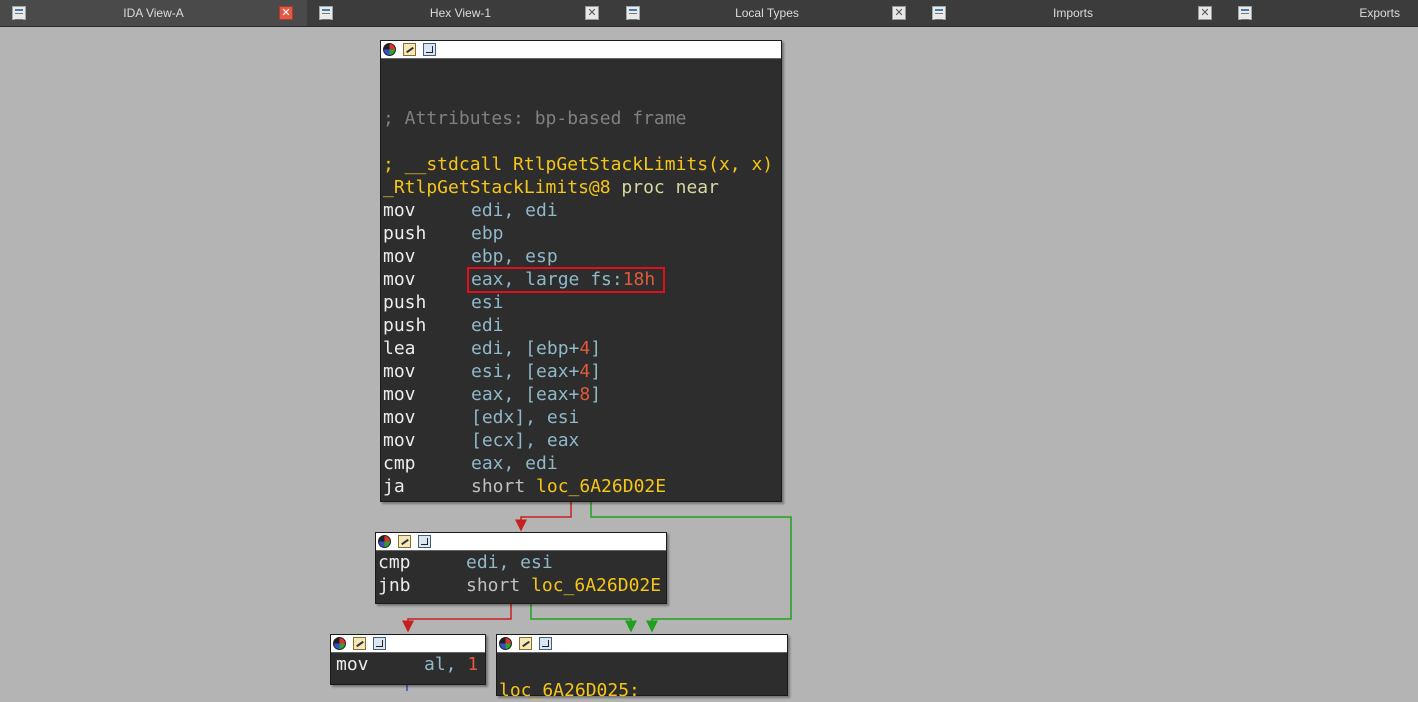  What do you see at coordinates (582, 210) in the screenshot?
I see `instruction-line: mov edi, edi` at bounding box center [582, 210].